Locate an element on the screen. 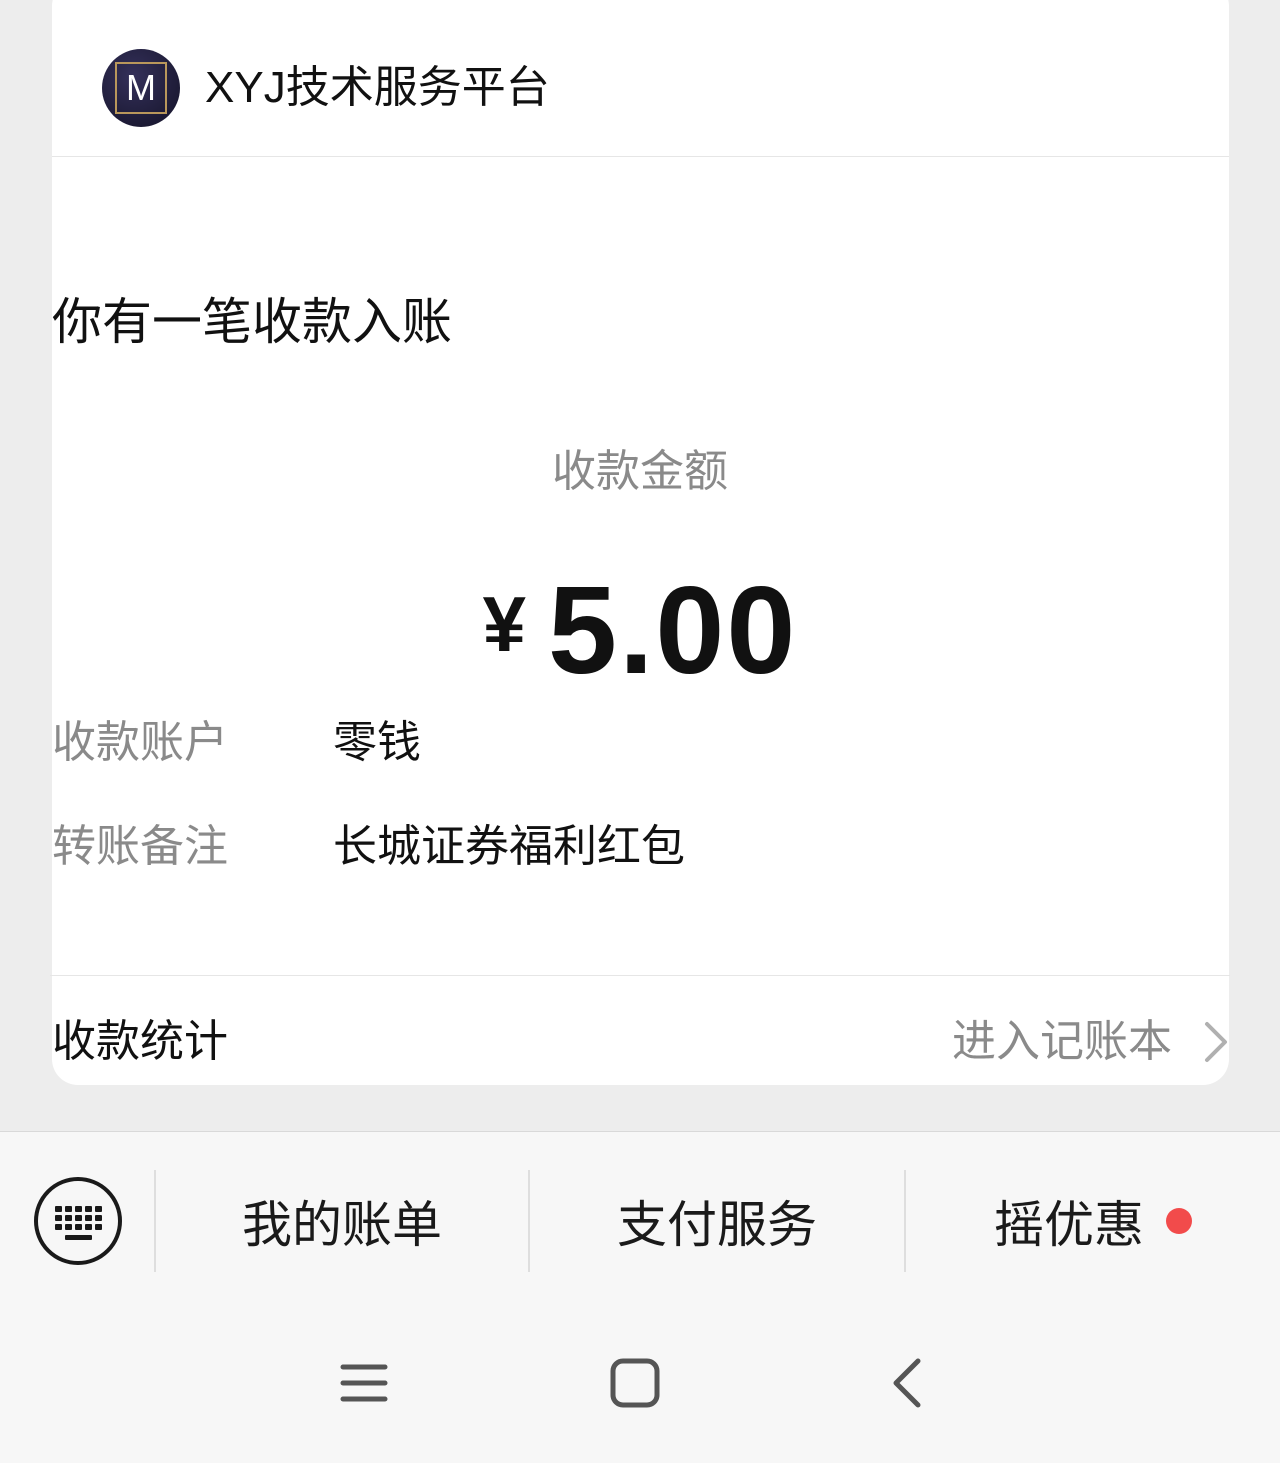  open-ledger-text: 进入记账本 is located at coordinates (1062, 1041).